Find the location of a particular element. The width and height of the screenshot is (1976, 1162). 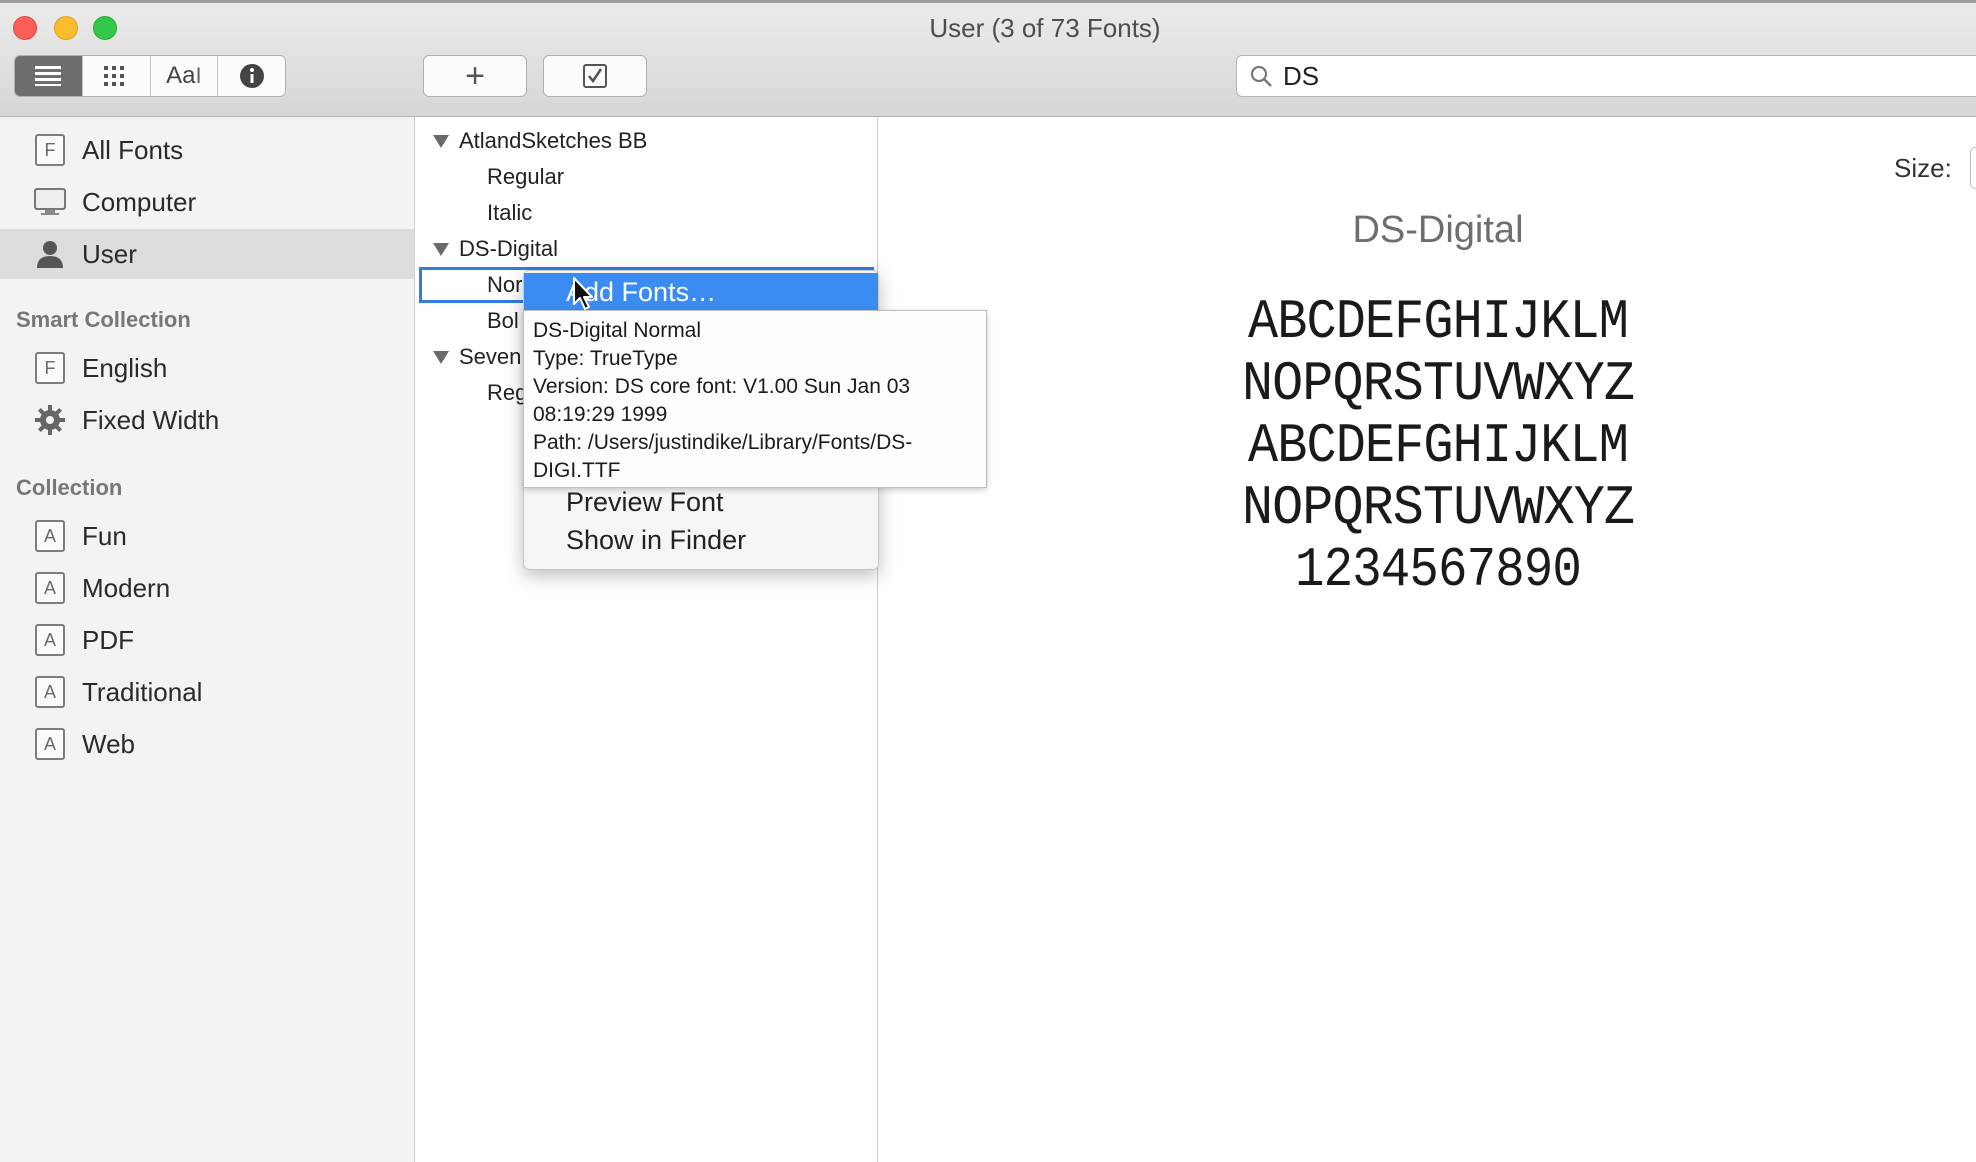

info-view-button is located at coordinates (251, 76).